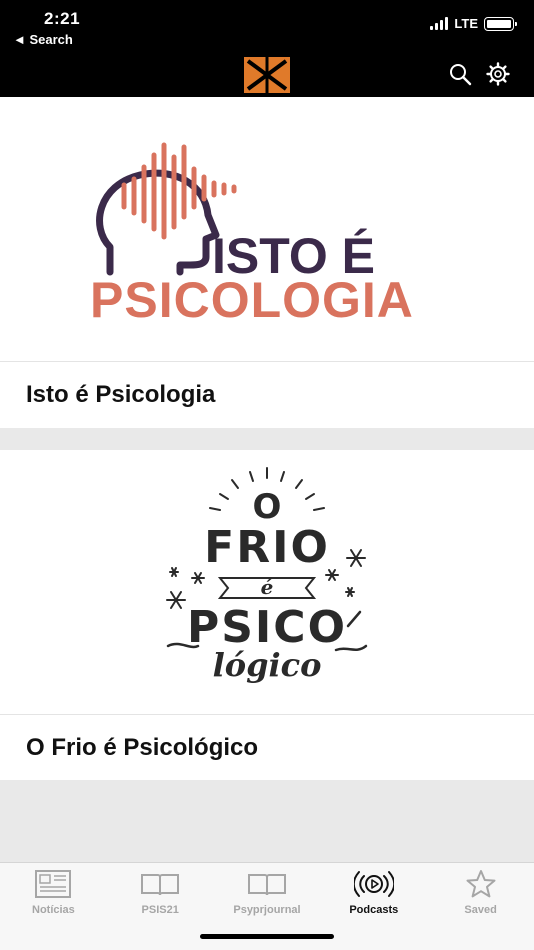 The height and width of the screenshot is (950, 534). I want to click on status-time: 2:21, so click(62, 18).